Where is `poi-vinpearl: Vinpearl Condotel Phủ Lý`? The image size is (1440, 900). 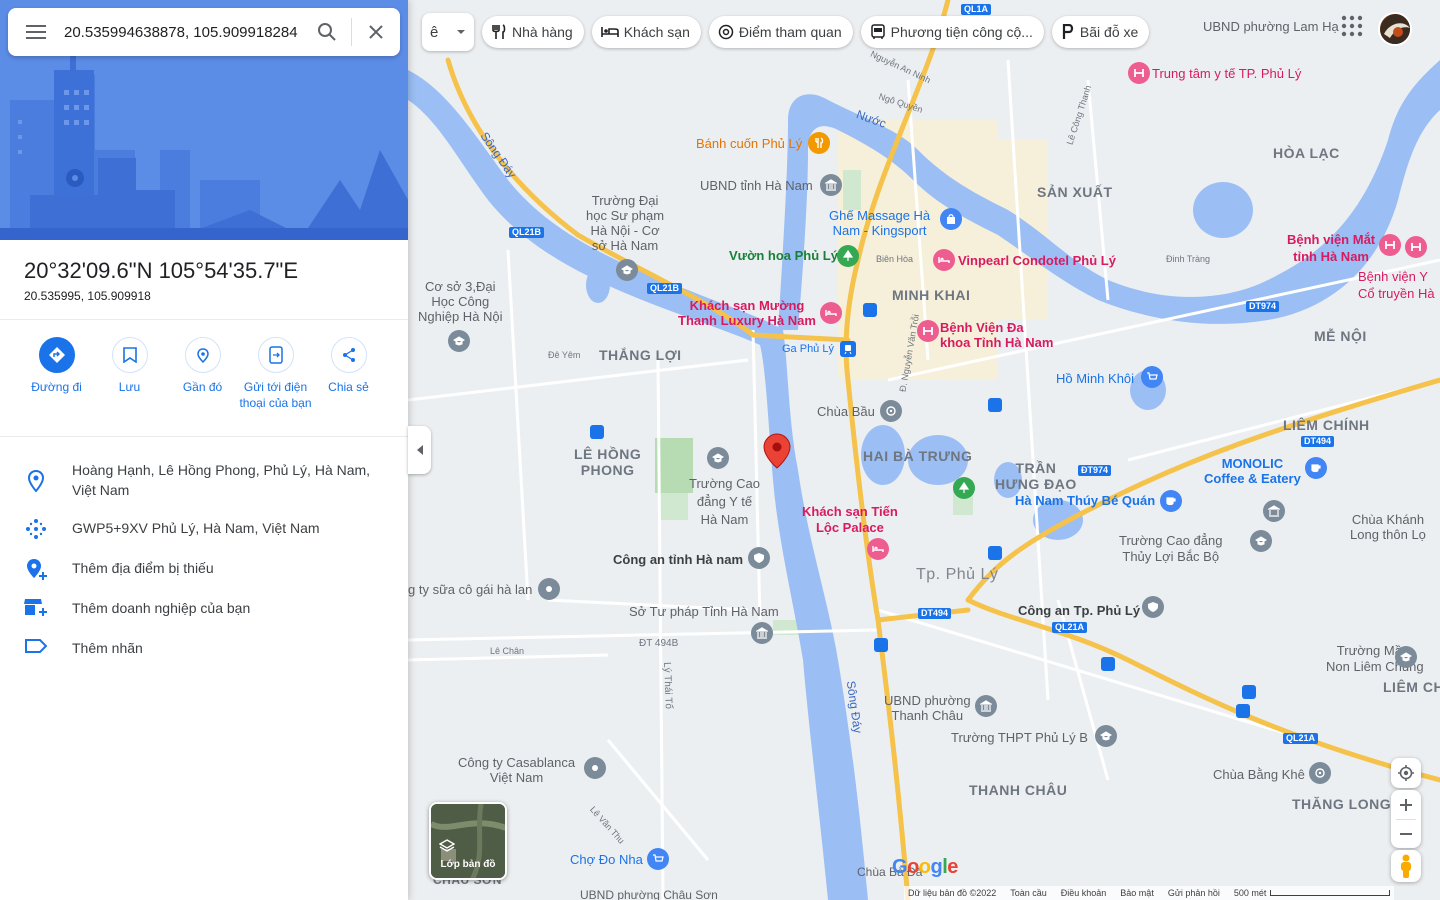 poi-vinpearl: Vinpearl Condotel Phủ Lý is located at coordinates (1037, 260).